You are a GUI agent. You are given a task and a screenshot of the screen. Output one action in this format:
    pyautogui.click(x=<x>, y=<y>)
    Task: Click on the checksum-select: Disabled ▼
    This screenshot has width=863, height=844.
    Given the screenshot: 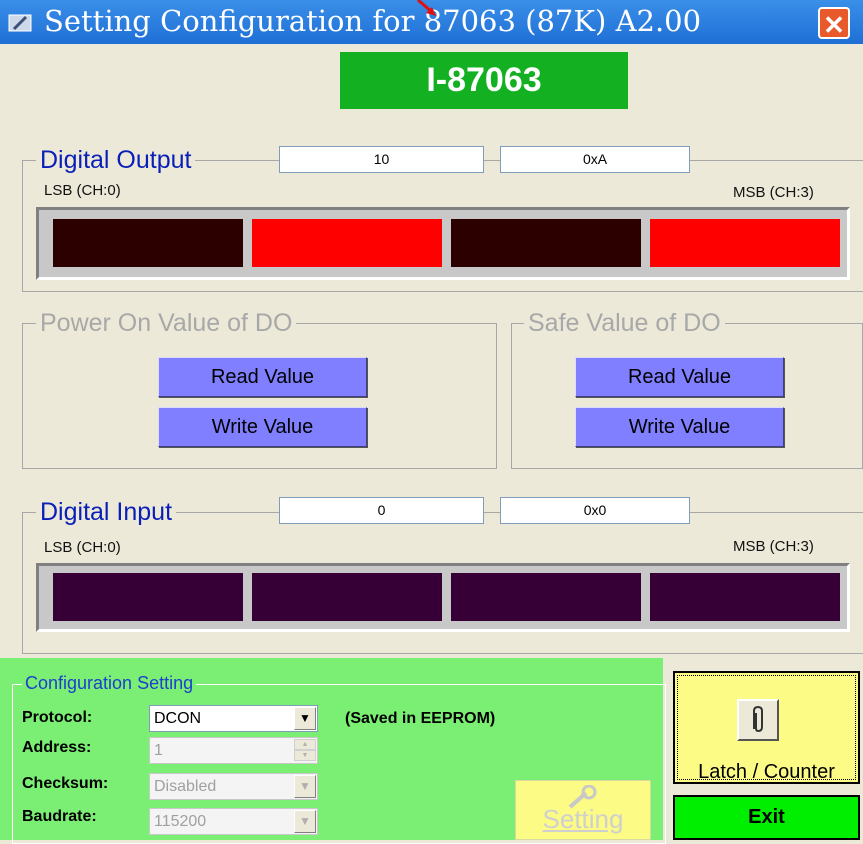 What is the action you would take?
    pyautogui.click(x=233, y=786)
    